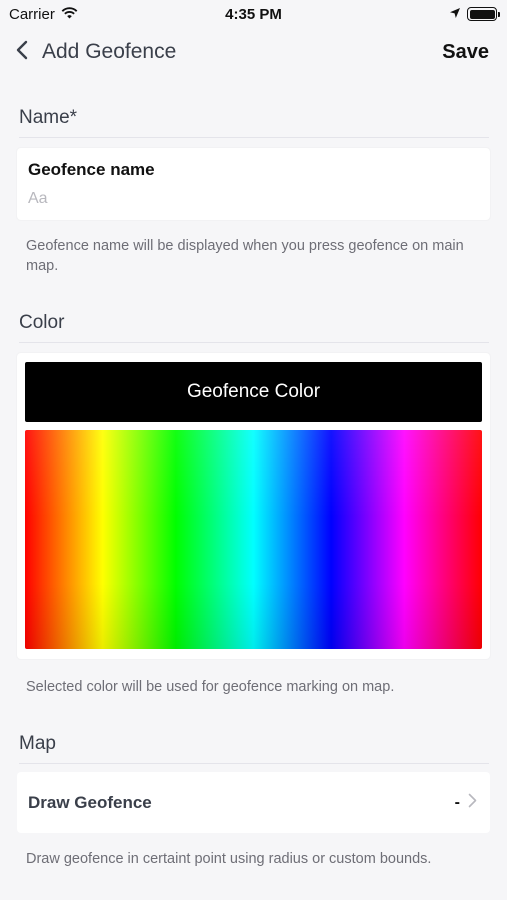 This screenshot has height=900, width=507. Describe the element at coordinates (109, 51) in the screenshot. I see `page-title: Add Geofence` at that location.